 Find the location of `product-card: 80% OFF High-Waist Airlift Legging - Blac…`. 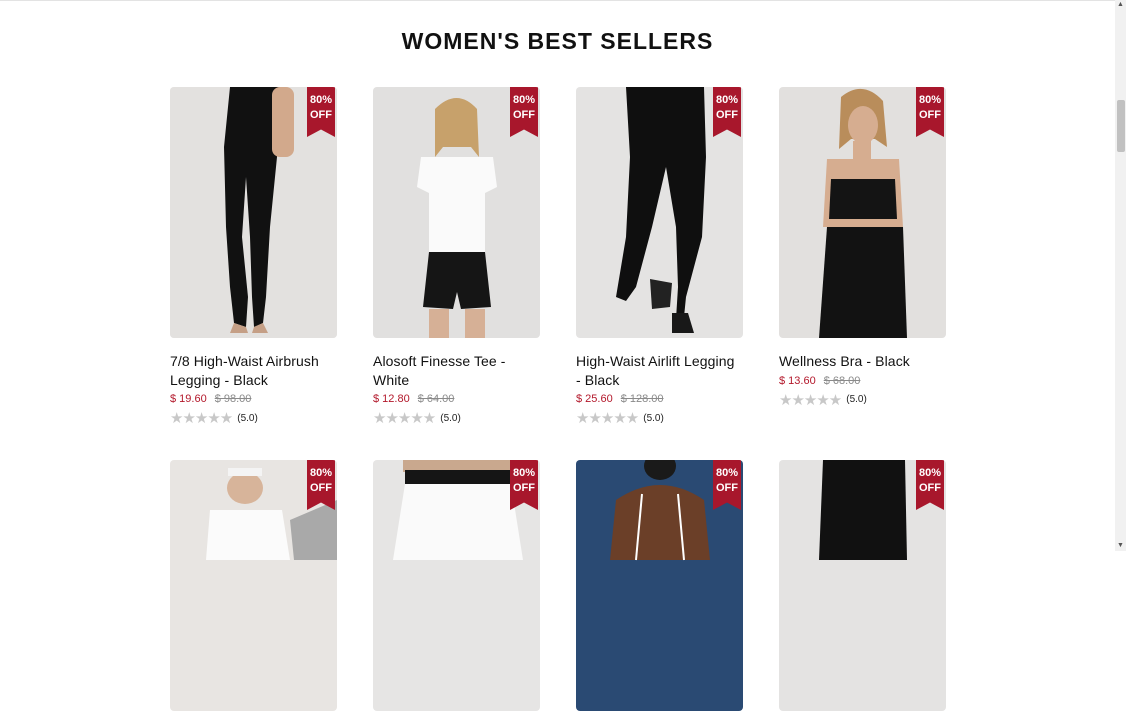

product-card: 80% OFF High-Waist Airlift Legging - Blac… is located at coordinates (659, 257).